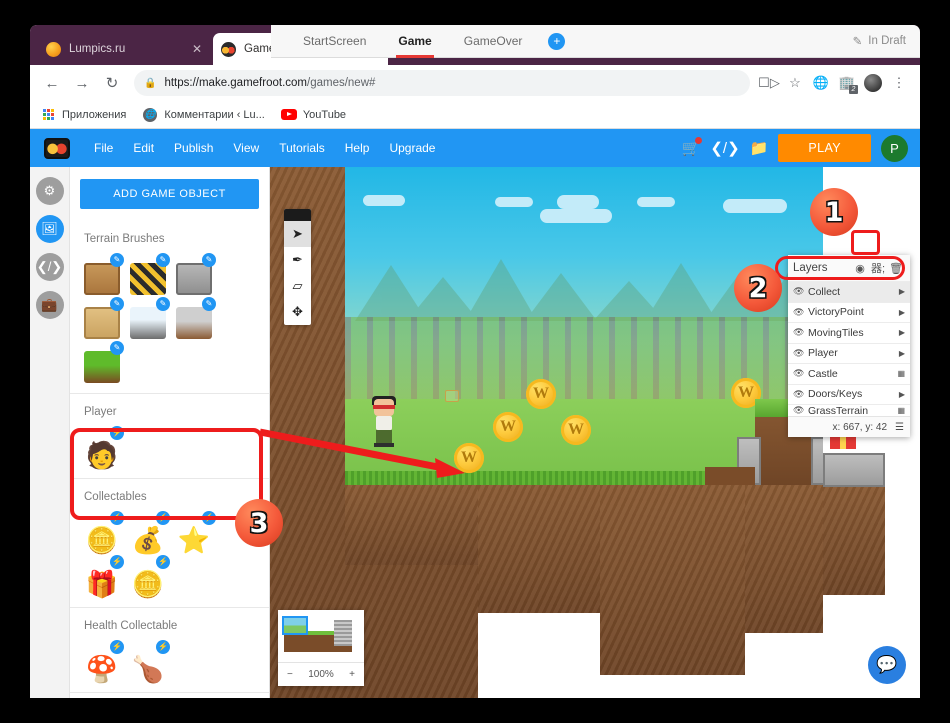  What do you see at coordinates (442, 83) in the screenshot?
I see `address-bar: 🔒 https://make.gamefroot.com/games/new#` at bounding box center [442, 83].